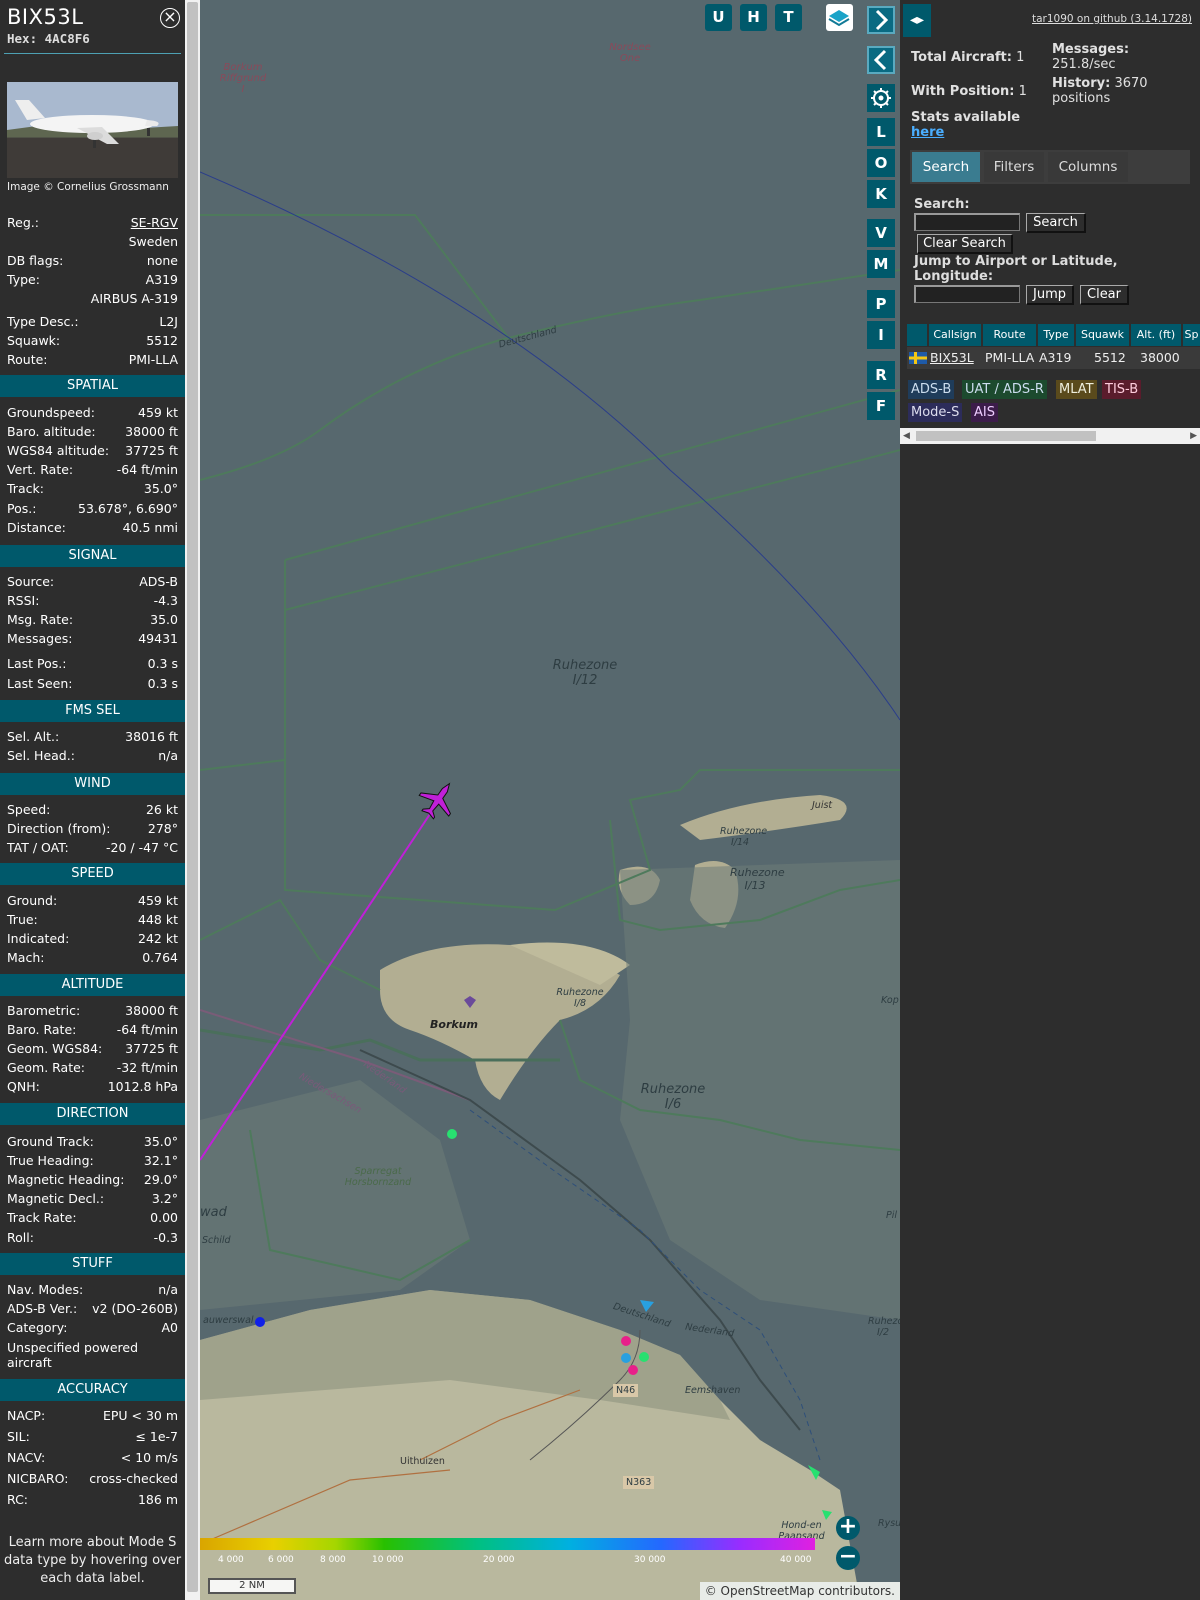  I want to click on info-label: Geom. Rate:, so click(46, 1068).